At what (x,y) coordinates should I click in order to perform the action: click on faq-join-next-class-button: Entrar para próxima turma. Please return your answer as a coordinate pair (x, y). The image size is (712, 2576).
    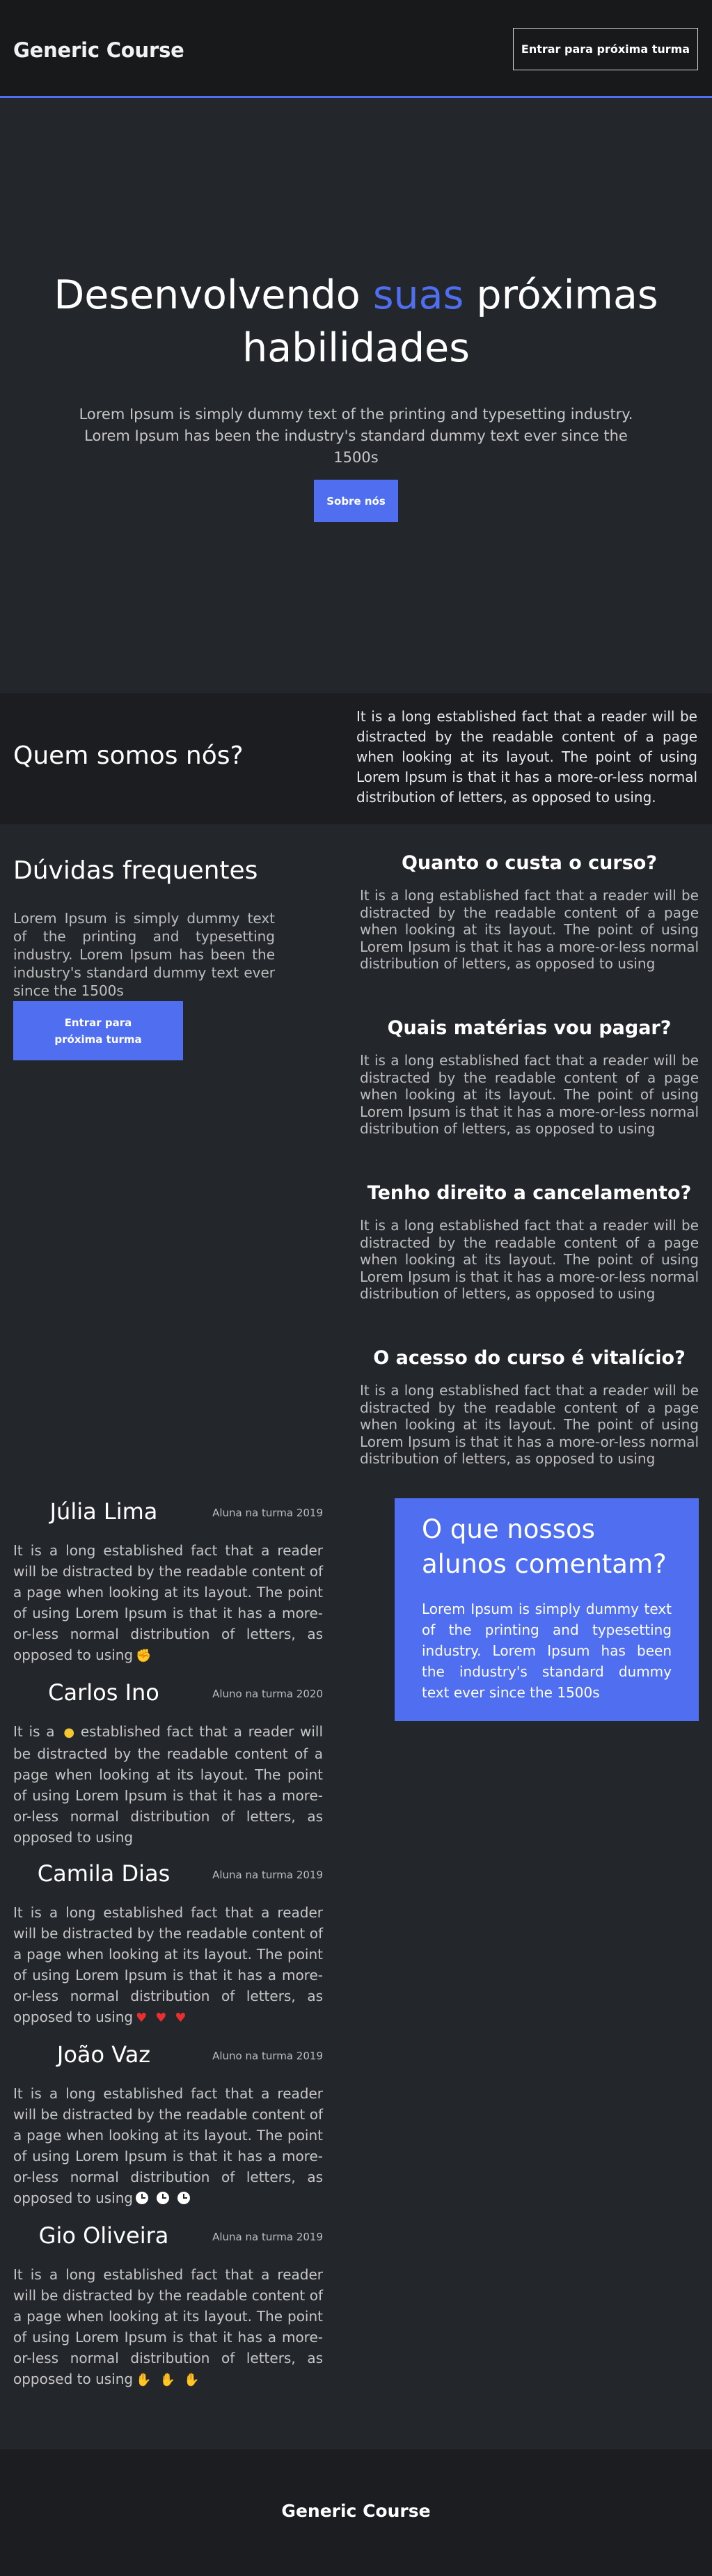
    Looking at the image, I should click on (98, 1030).